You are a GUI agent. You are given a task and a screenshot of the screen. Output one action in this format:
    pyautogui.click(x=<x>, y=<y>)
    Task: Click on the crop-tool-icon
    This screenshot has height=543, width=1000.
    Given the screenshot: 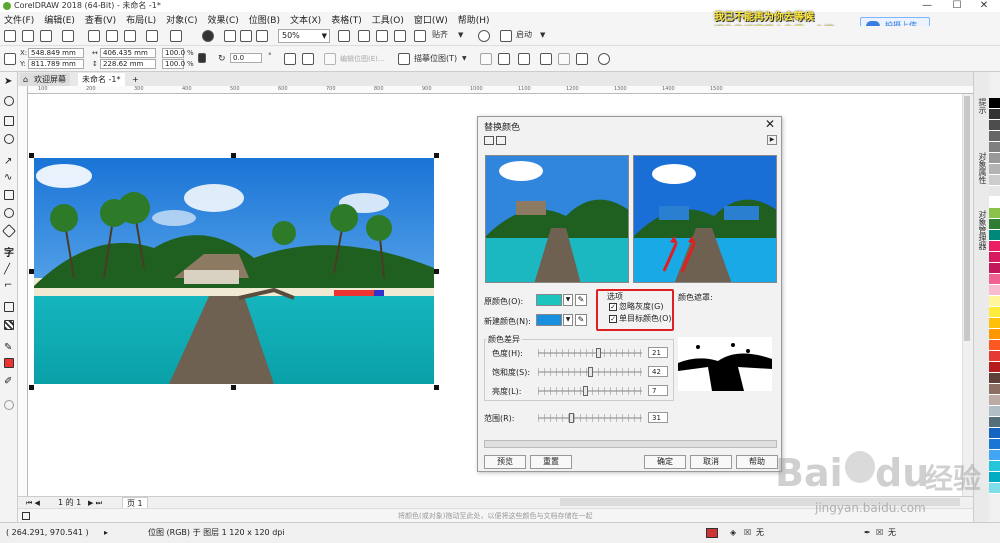 What is the action you would take?
    pyautogui.click(x=9, y=121)
    